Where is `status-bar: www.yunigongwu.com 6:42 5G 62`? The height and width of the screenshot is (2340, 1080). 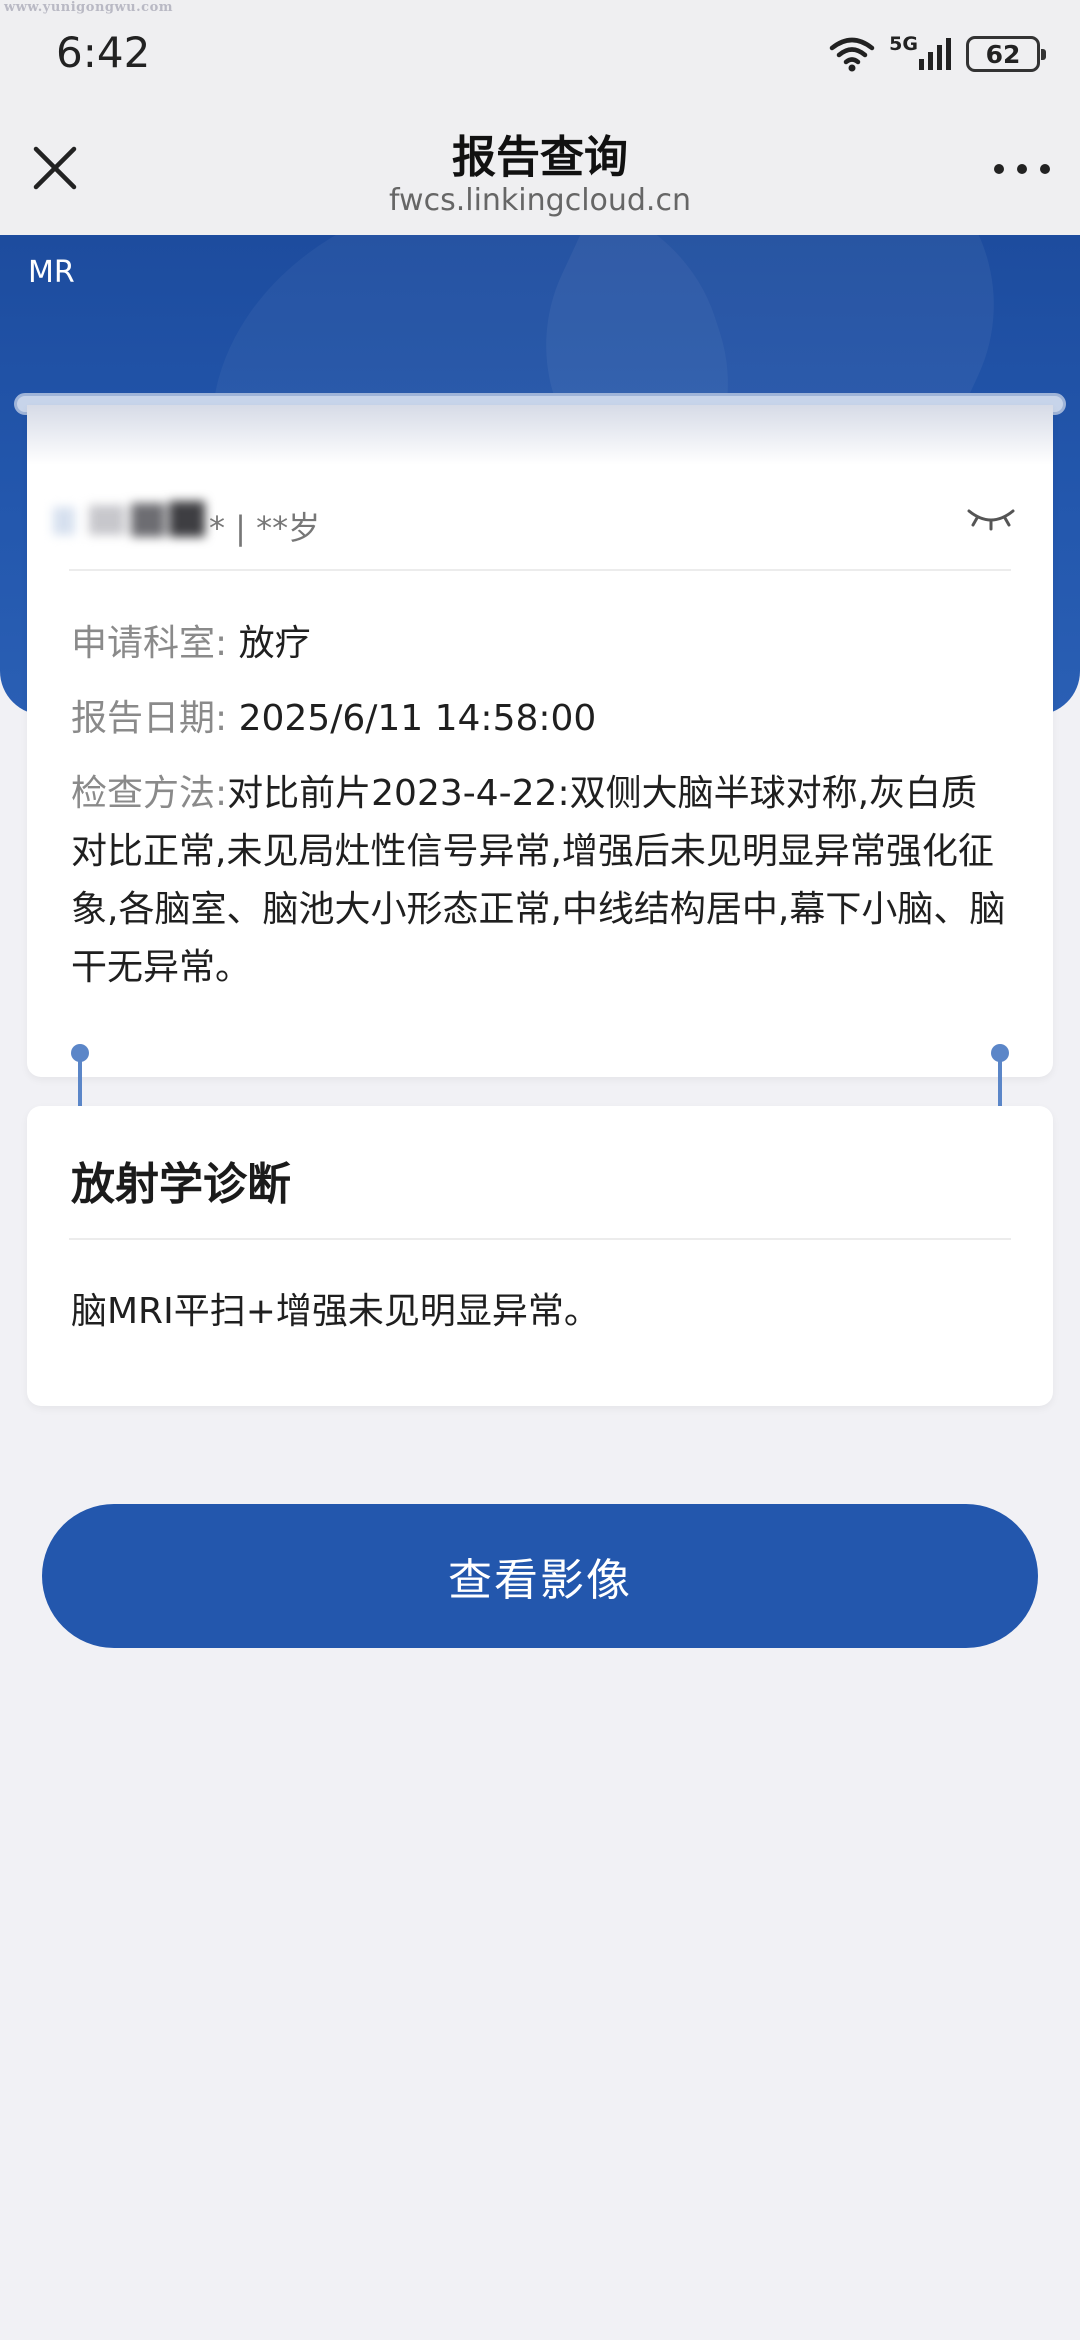
status-bar: www.yunigongwu.com 6:42 5G 62 is located at coordinates (540, 52).